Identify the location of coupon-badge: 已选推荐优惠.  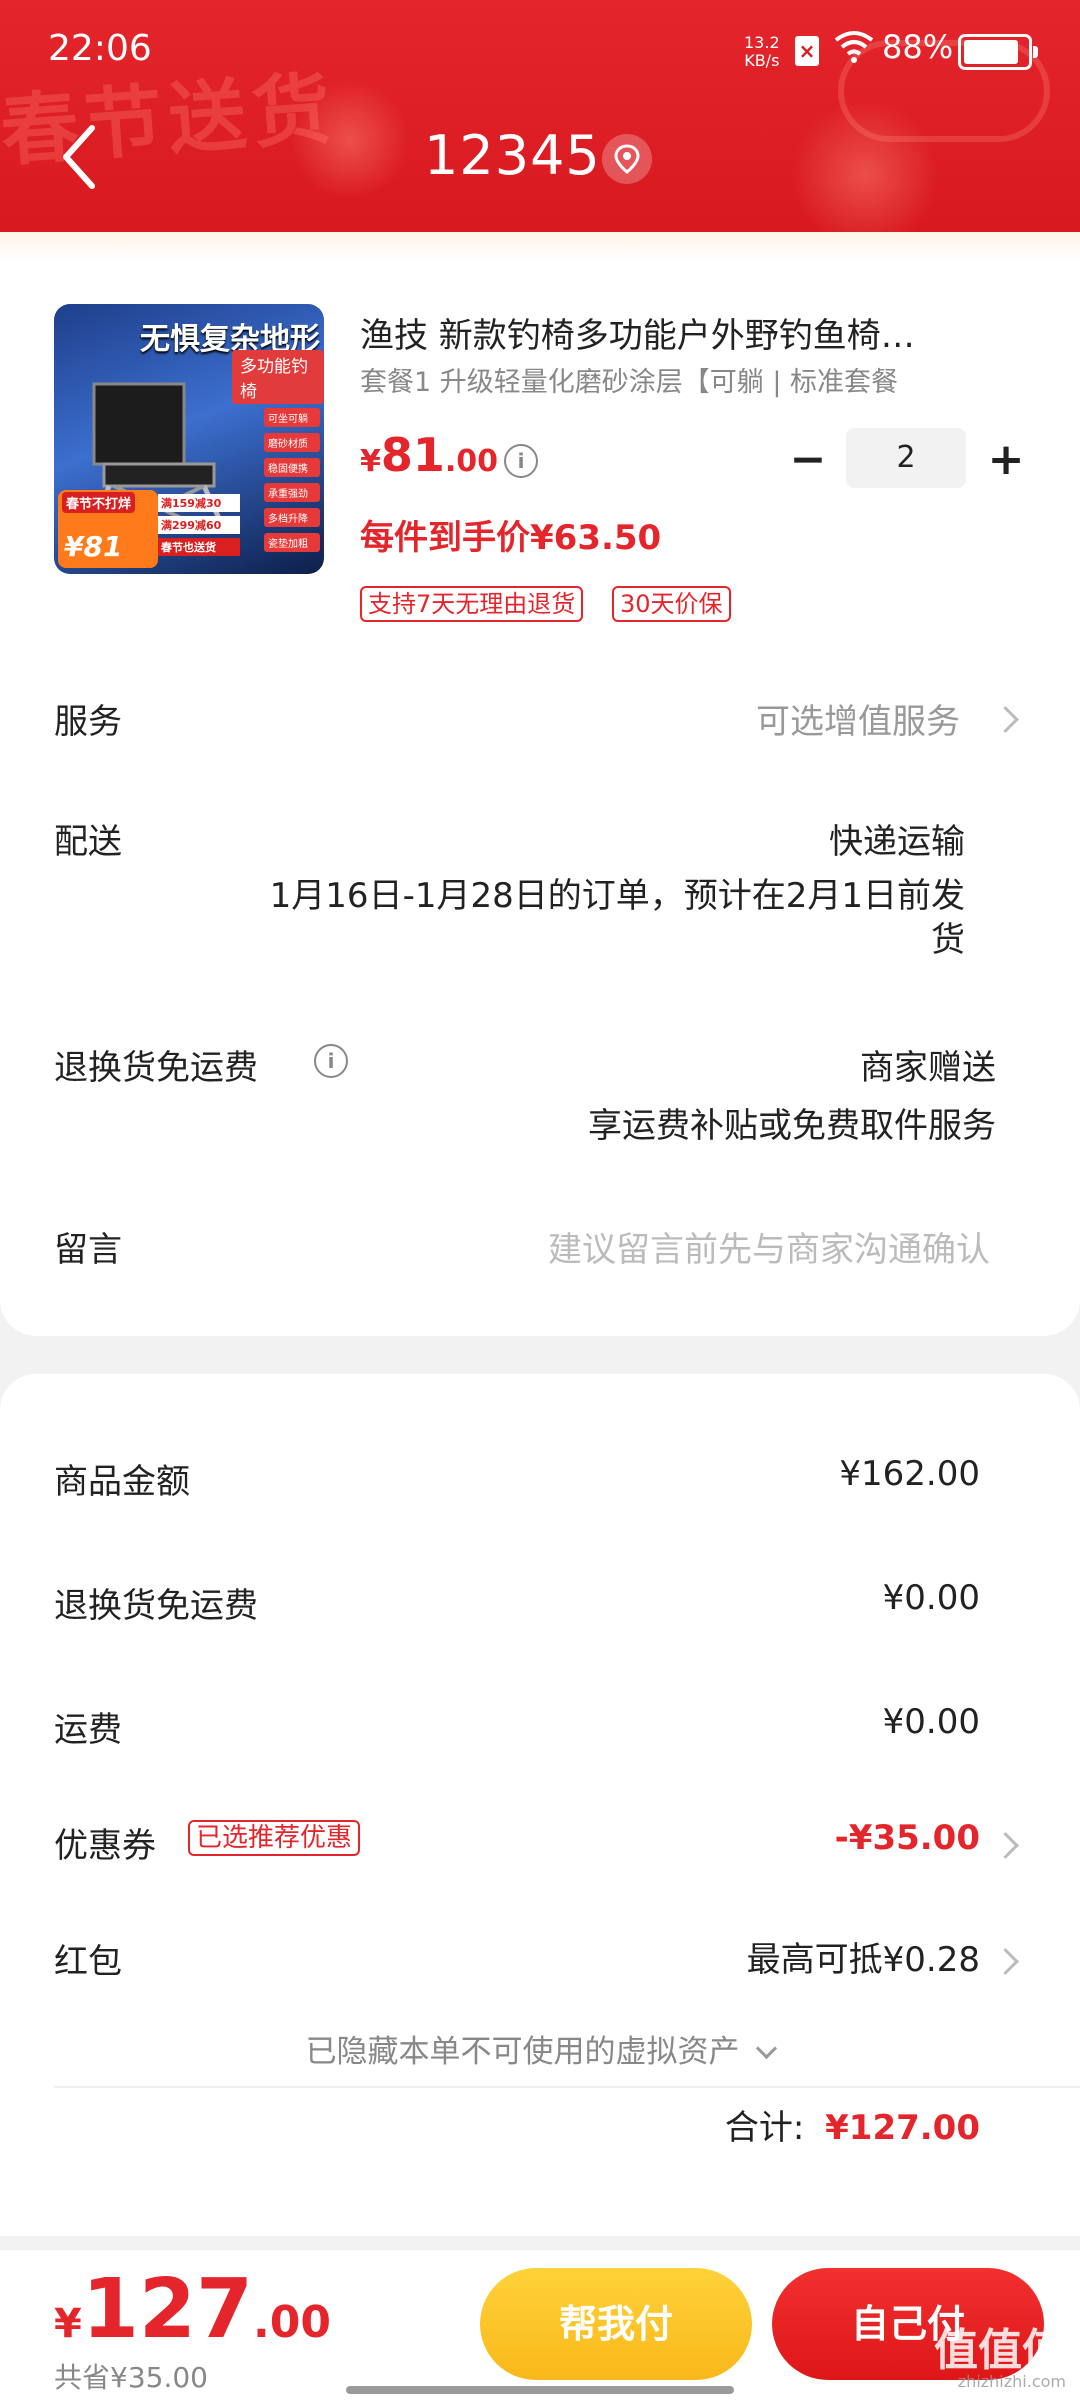
(274, 1838).